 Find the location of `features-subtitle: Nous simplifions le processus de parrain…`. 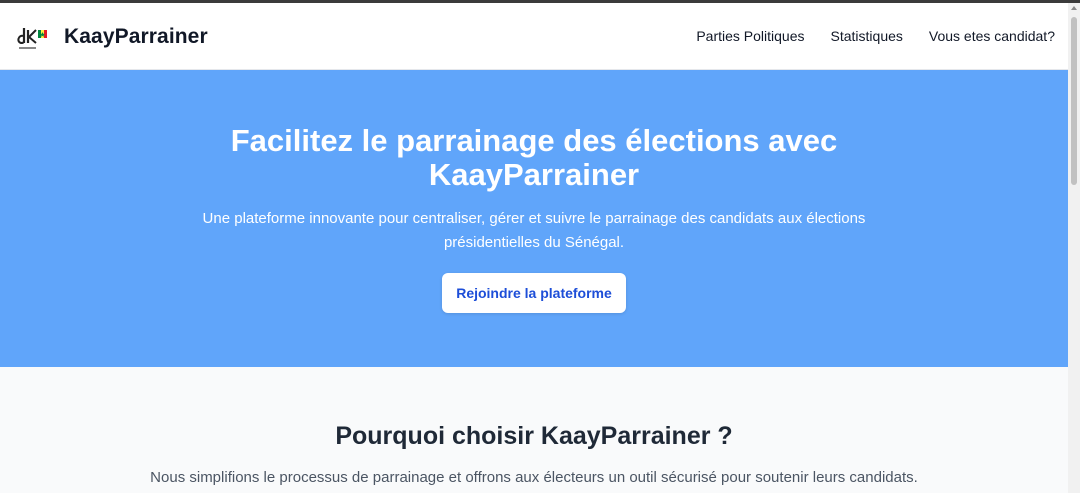

features-subtitle: Nous simplifions le processus de parrain… is located at coordinates (534, 477).